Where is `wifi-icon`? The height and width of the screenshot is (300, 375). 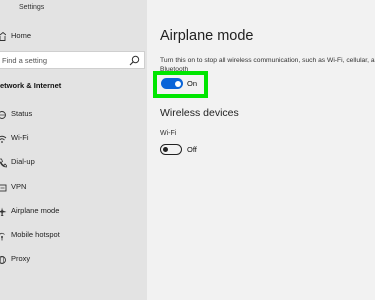 wifi-icon is located at coordinates (3, 139).